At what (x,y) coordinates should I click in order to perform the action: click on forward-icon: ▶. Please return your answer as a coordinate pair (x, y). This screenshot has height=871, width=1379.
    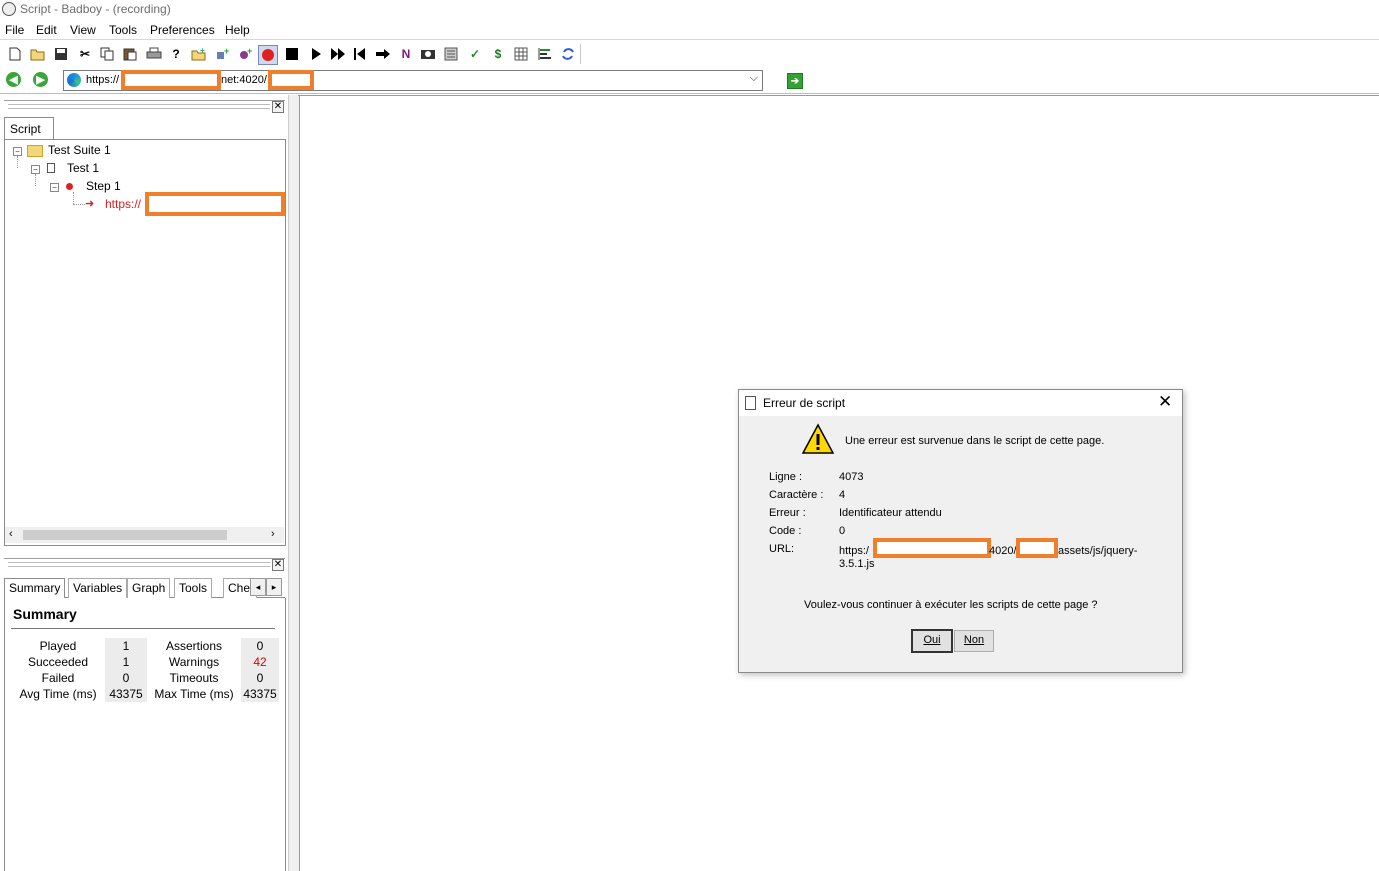
    Looking at the image, I should click on (40, 79).